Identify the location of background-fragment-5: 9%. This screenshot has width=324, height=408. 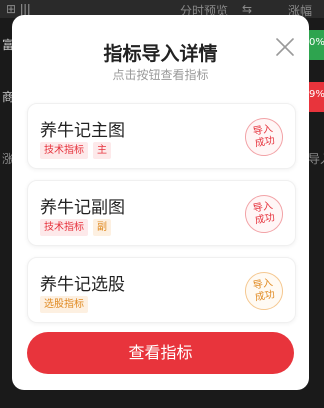
(316, 94).